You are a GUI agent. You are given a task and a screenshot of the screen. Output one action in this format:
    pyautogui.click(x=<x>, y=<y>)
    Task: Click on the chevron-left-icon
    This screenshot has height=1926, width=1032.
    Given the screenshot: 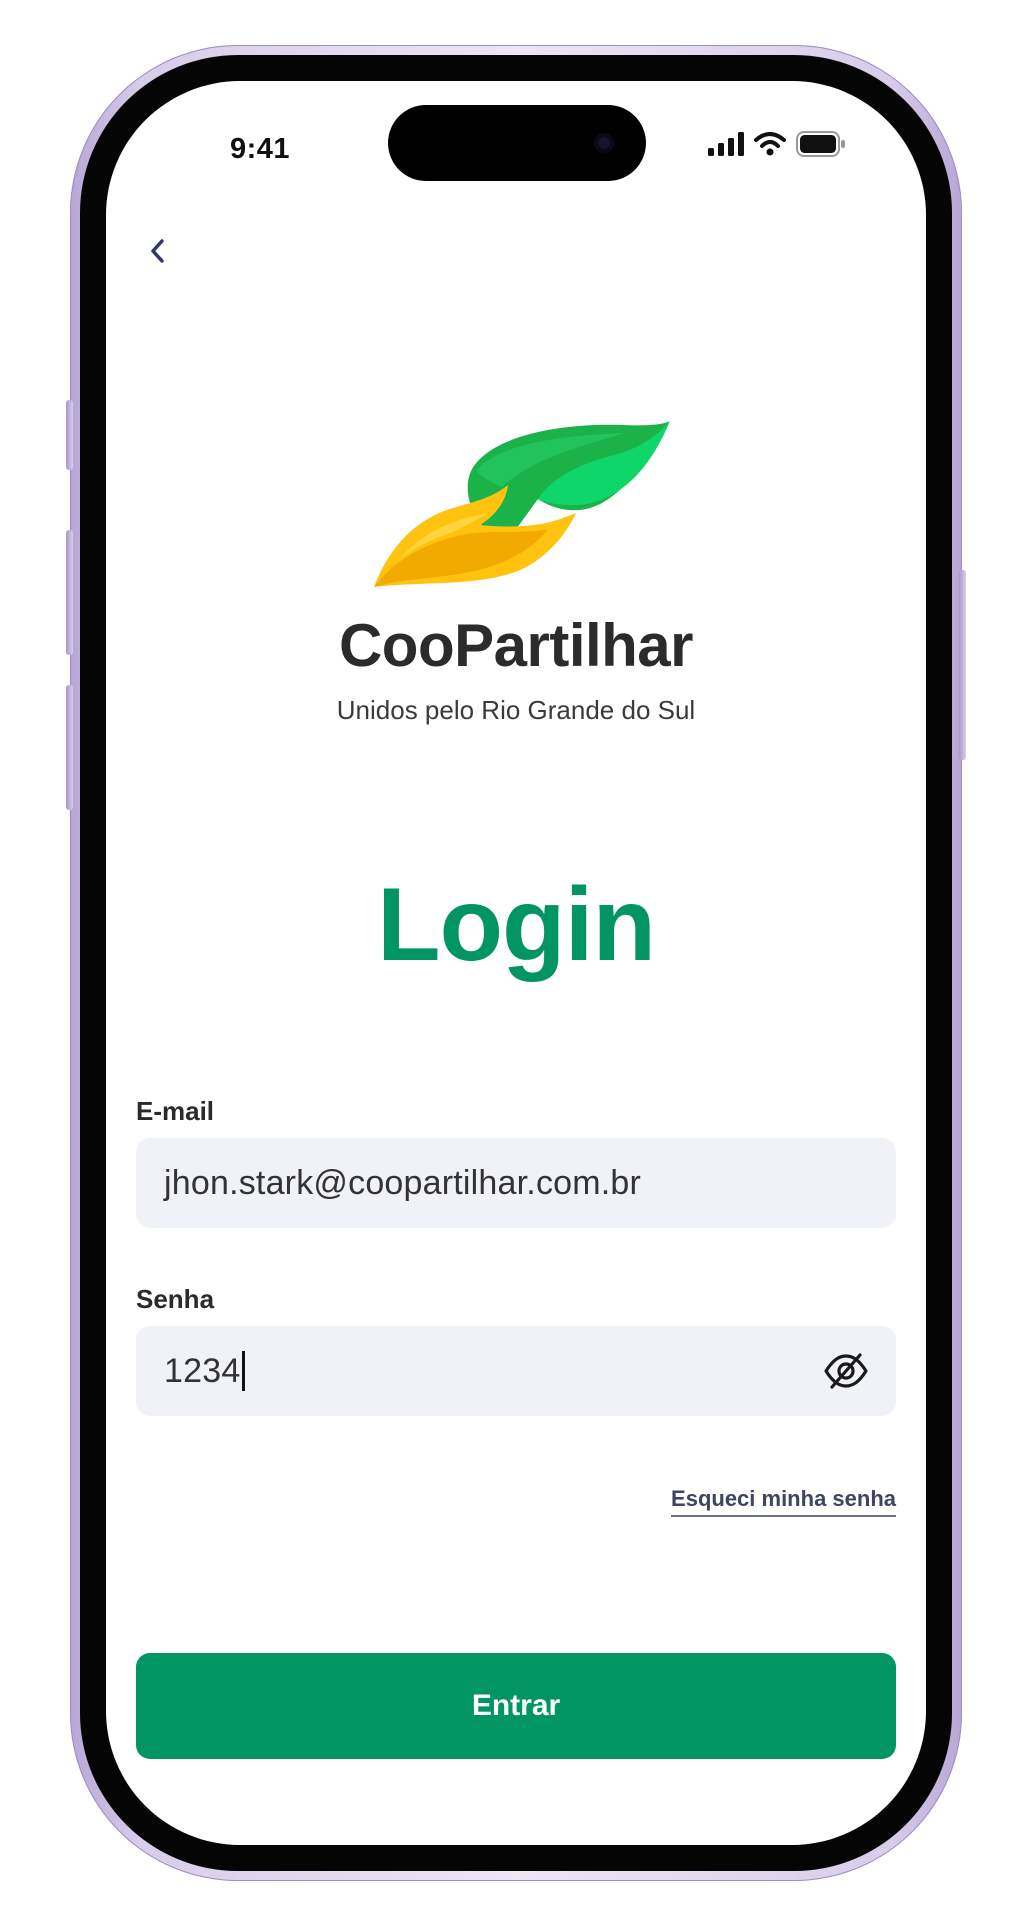 What is the action you would take?
    pyautogui.click(x=157, y=251)
    